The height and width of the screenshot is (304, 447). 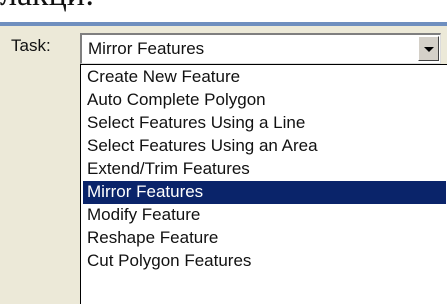 What do you see at coordinates (264, 215) in the screenshot?
I see `list-item-modify-feature: Modify Feature` at bounding box center [264, 215].